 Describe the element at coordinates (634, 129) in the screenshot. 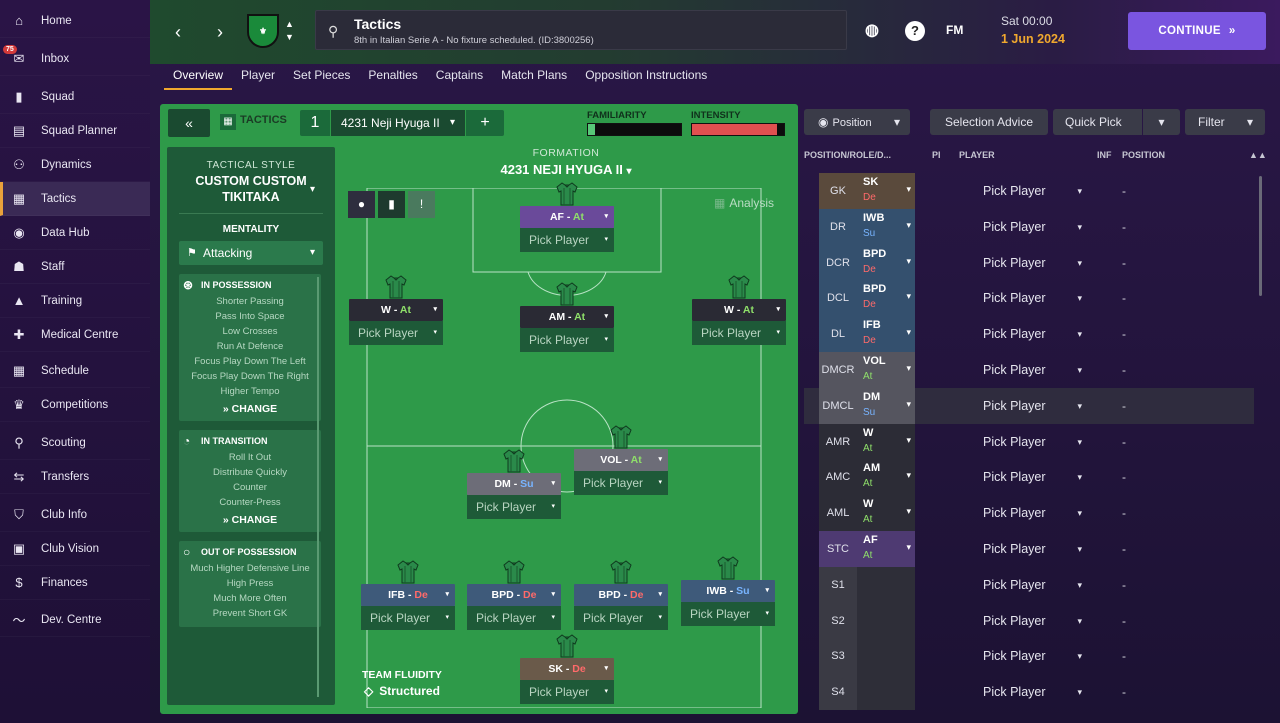

I see `familiarity-meter` at that location.